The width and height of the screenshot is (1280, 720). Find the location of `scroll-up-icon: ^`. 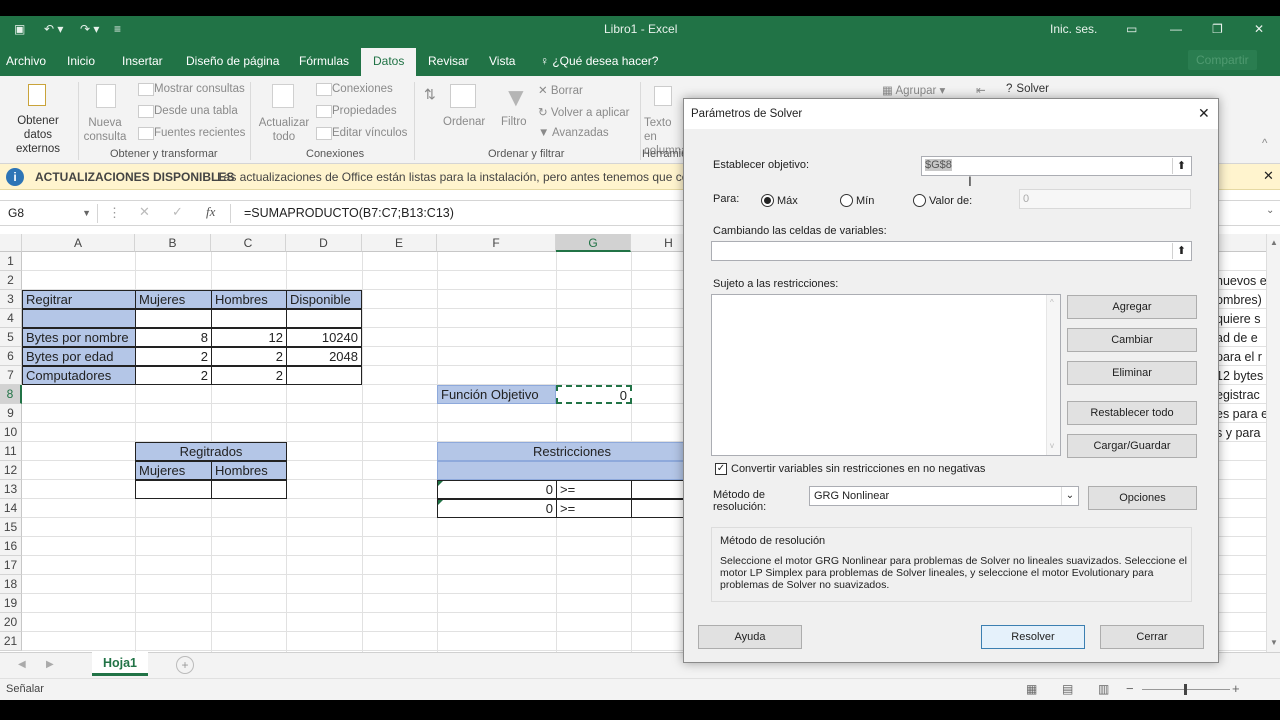

scroll-up-icon: ^ is located at coordinates (1052, 302).